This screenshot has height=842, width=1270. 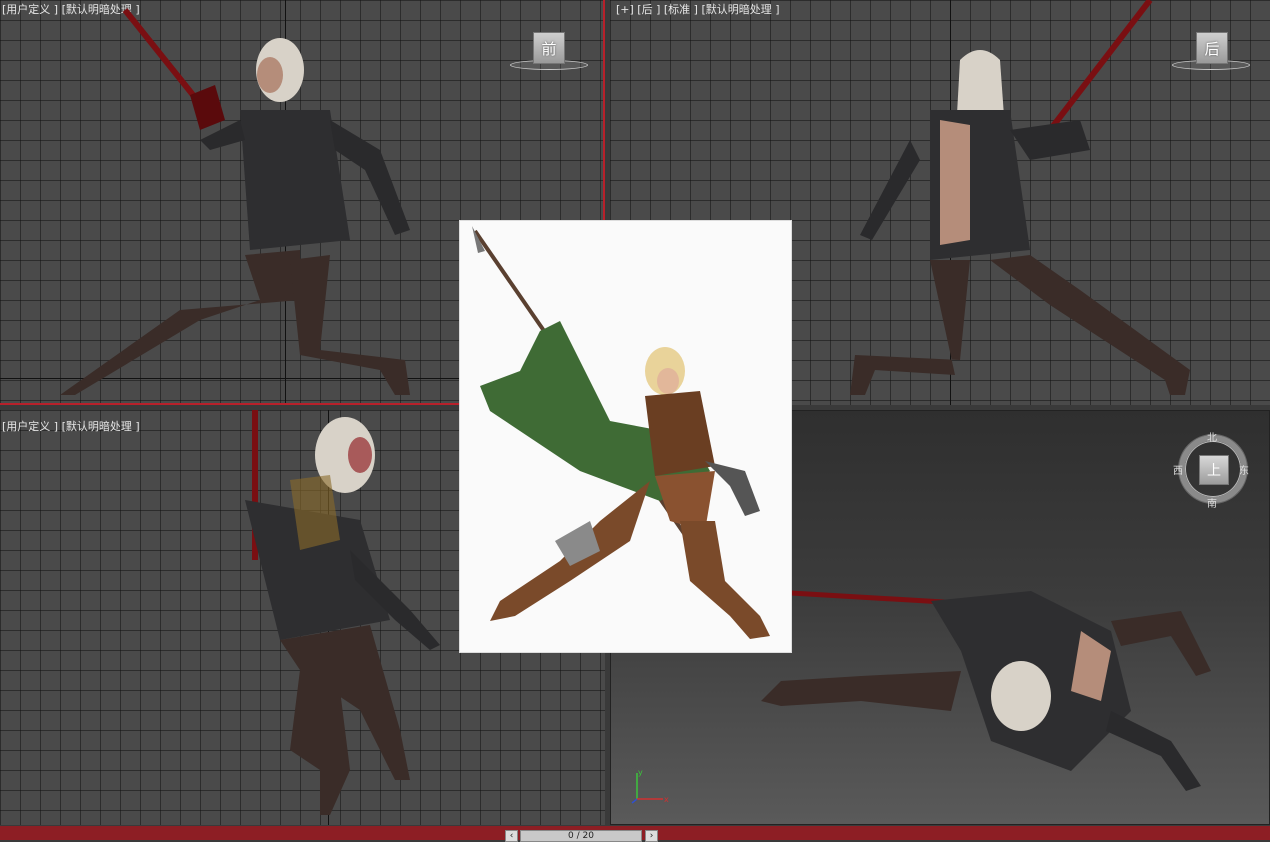 I want to click on chevron-right-icon: ›, so click(x=651, y=836).